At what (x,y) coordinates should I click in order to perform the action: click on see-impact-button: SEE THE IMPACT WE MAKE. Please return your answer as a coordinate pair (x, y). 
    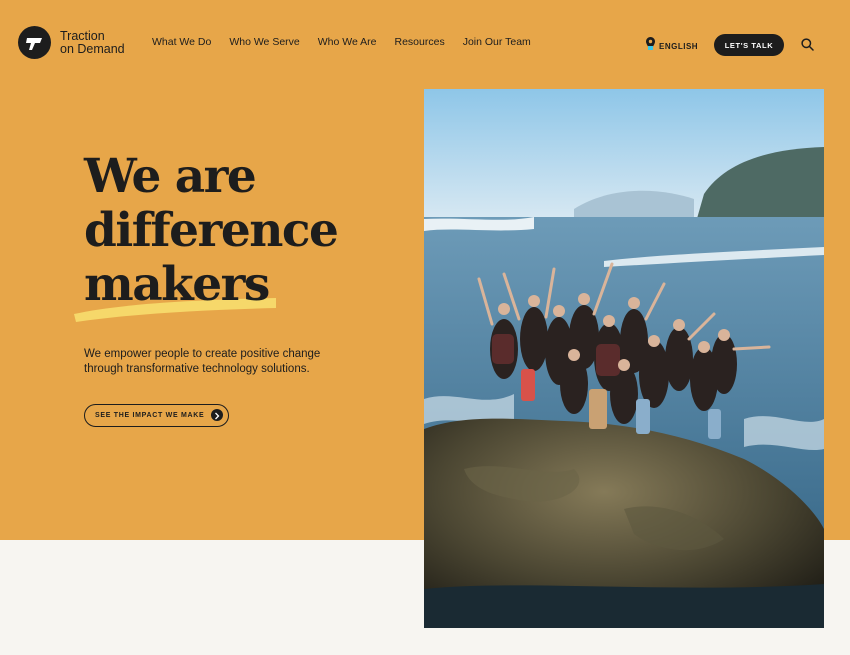
    Looking at the image, I should click on (156, 415).